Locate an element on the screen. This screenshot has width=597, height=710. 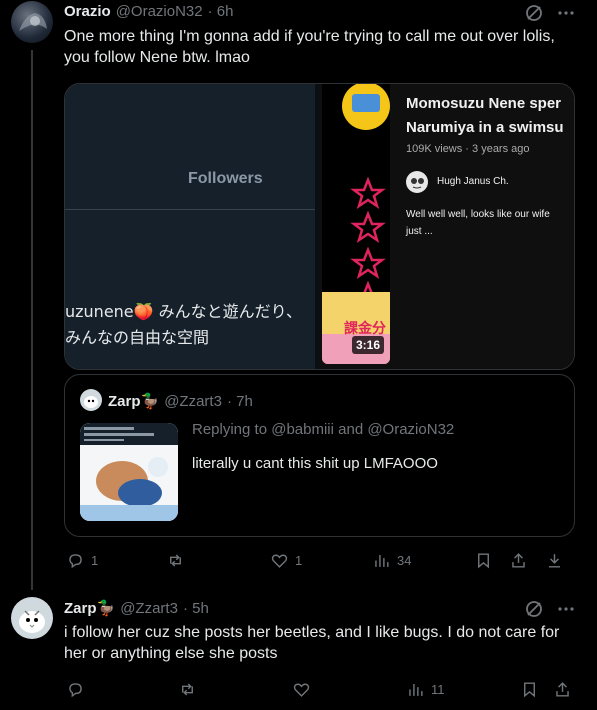
video-title-line1: Momosuzu Nene sper is located at coordinates (483, 103).